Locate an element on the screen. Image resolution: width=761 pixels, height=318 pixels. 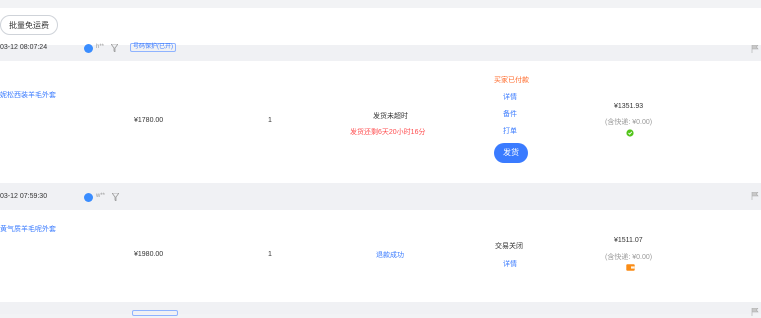
delivery-countdown: 发货还剩6天20小时16分 is located at coordinates (388, 132).